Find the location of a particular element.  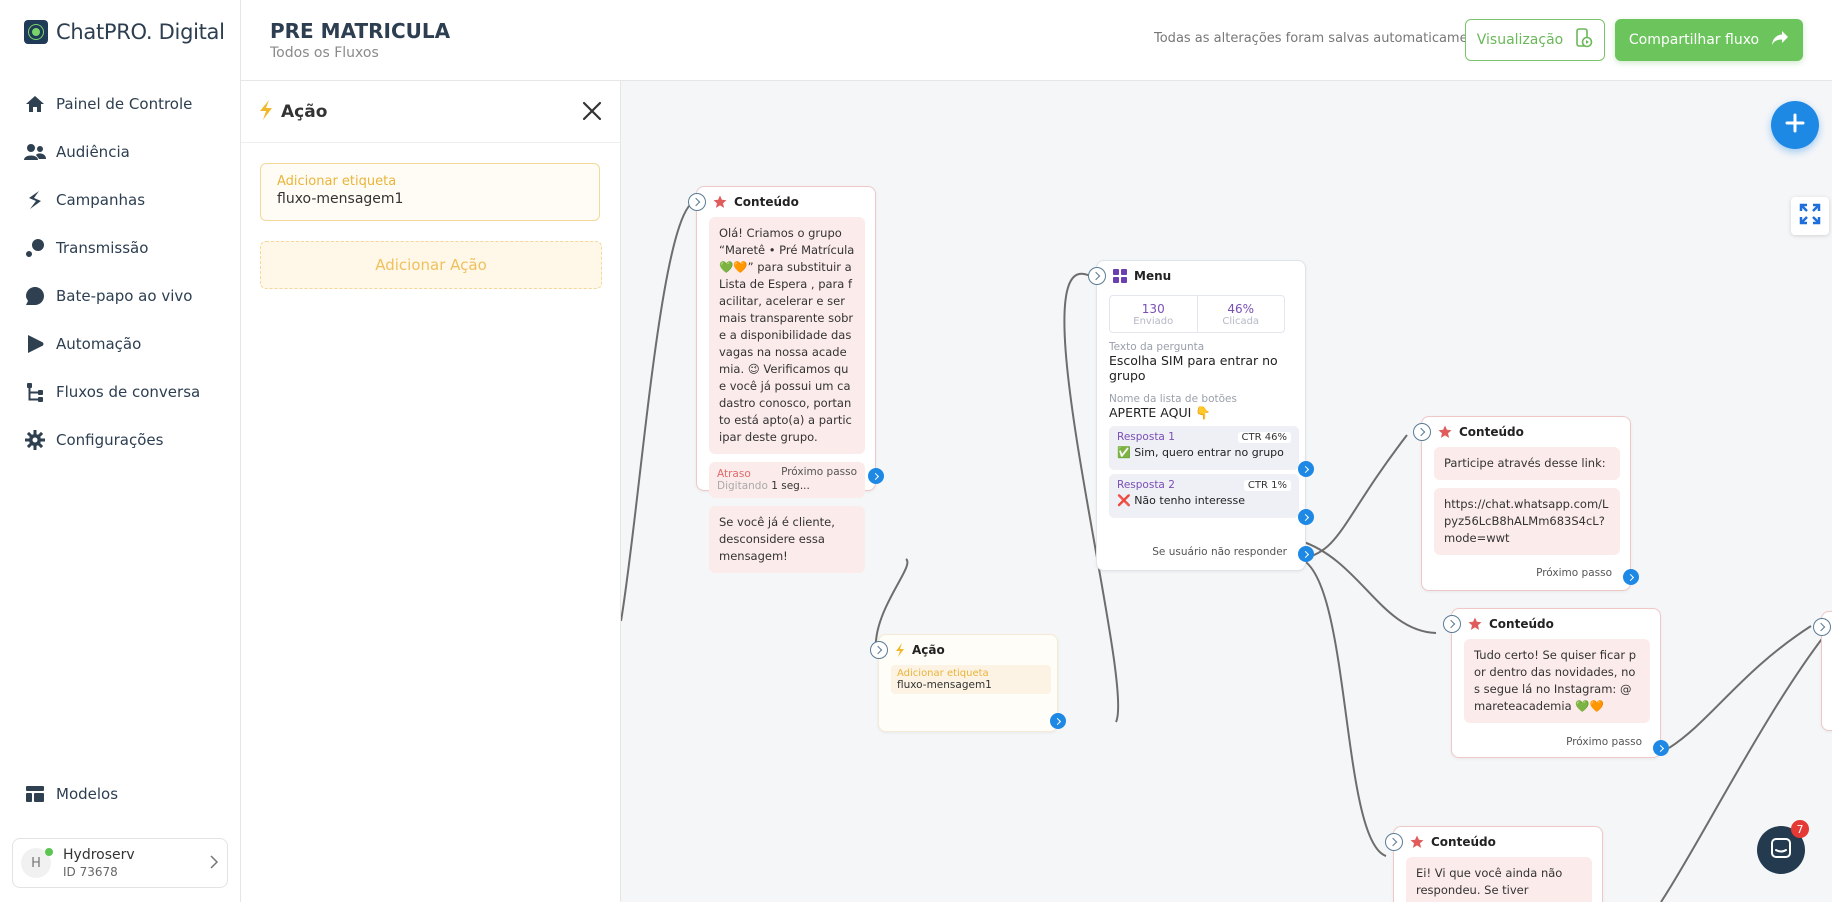

add-action-button: Adicionar Ação is located at coordinates (431, 265).